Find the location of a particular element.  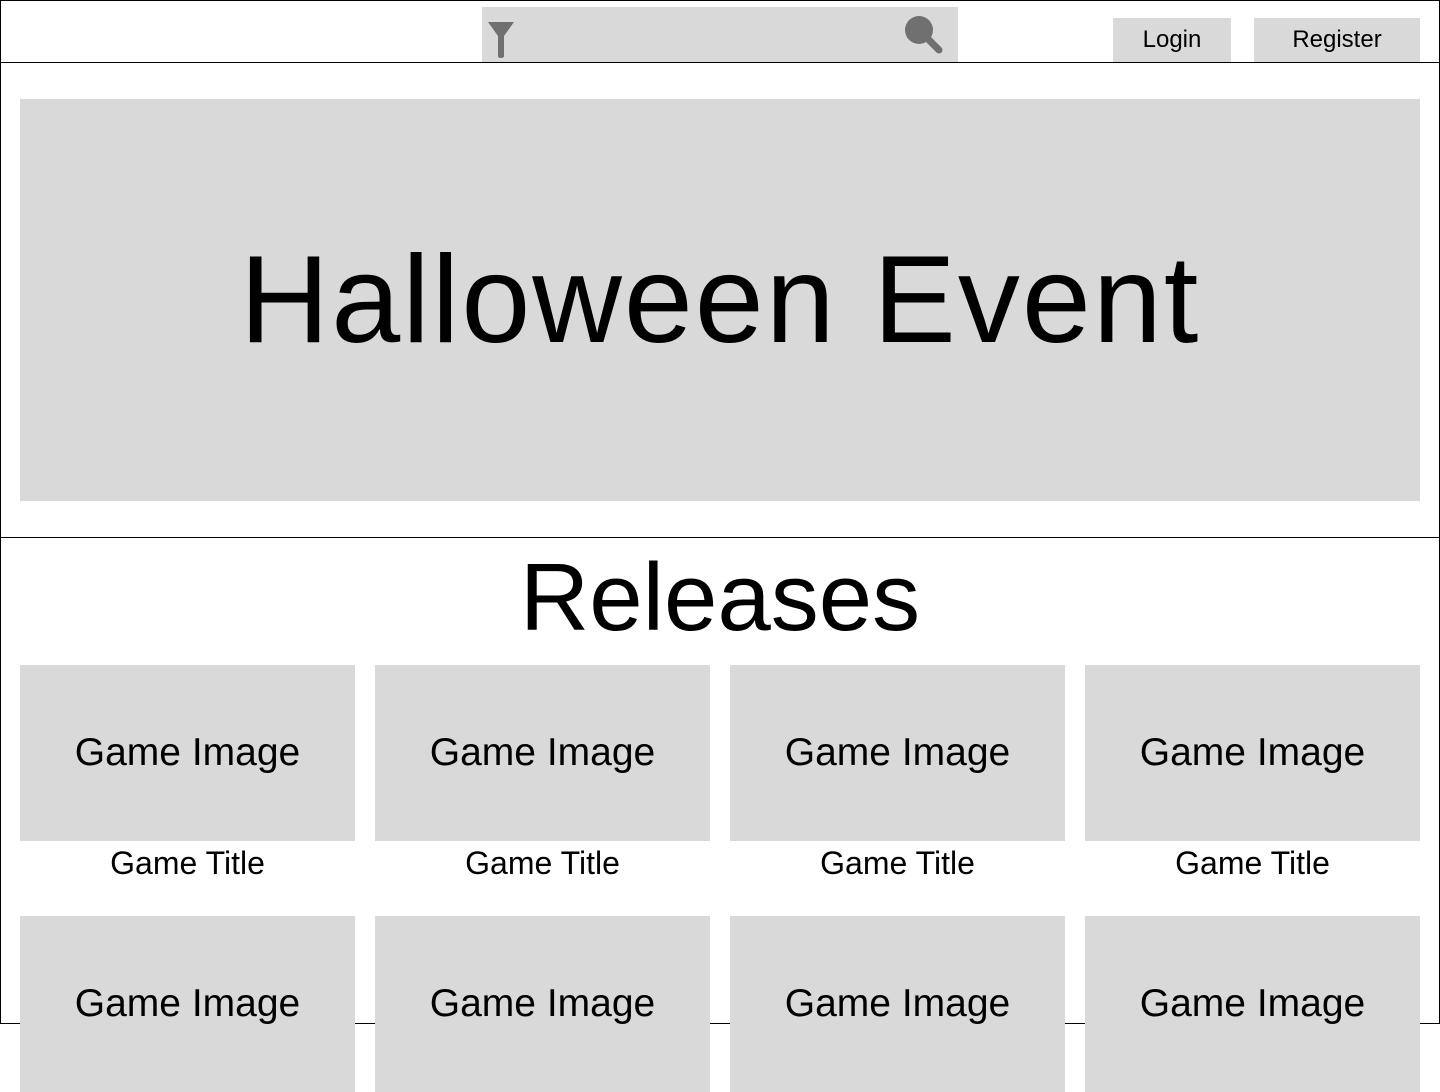

search-bar is located at coordinates (720, 34).